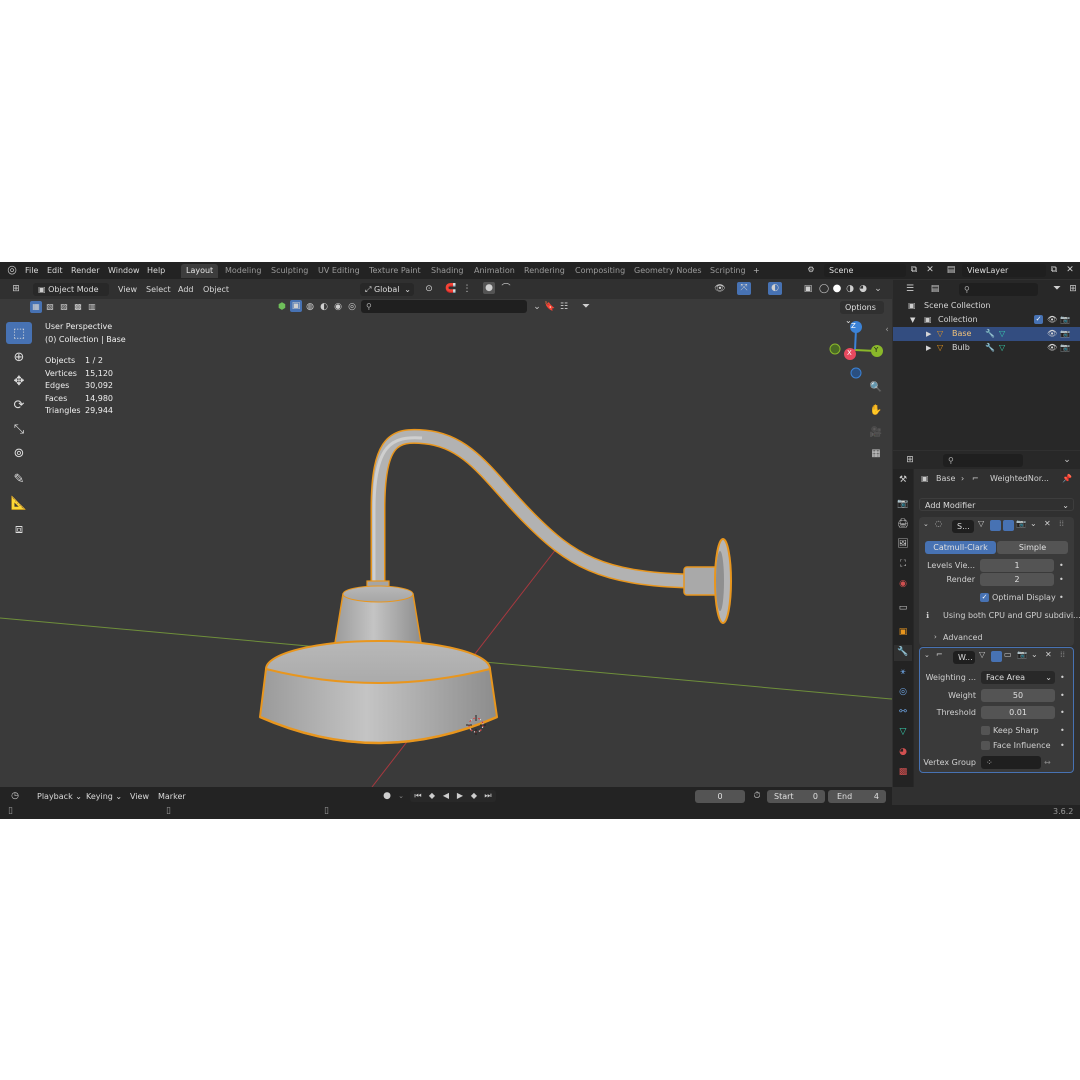 The width and height of the screenshot is (1080, 1080). I want to click on outliner-item-bulb: ▶ ▽ Bulb 🔧 ▽ 👁 📷, so click(986, 348).